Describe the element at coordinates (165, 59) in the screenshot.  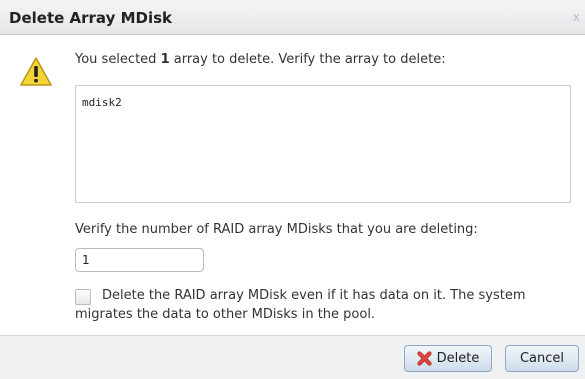
I see `selected-count: 1` at that location.